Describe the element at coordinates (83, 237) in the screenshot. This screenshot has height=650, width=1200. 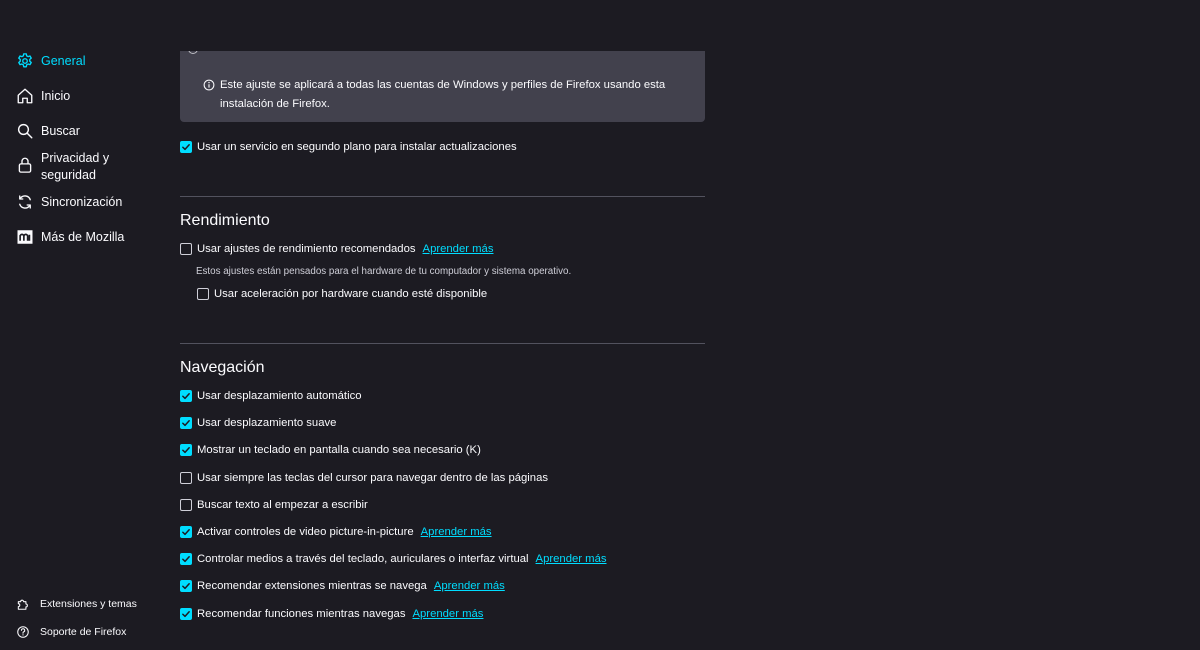
I see `sidebar-item-label: Más de Mozilla` at that location.